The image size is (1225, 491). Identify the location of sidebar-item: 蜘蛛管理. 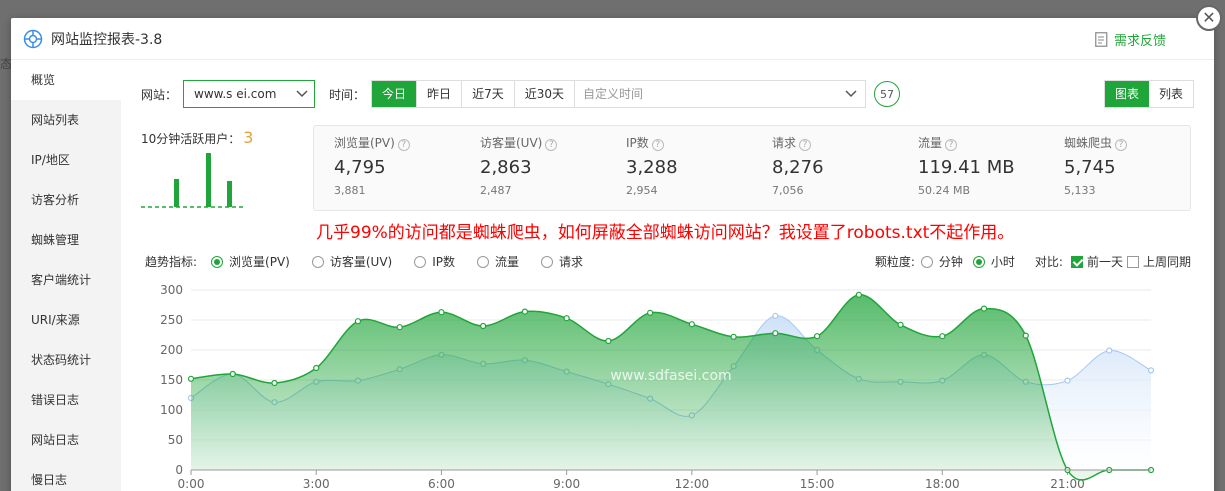
(66, 240).